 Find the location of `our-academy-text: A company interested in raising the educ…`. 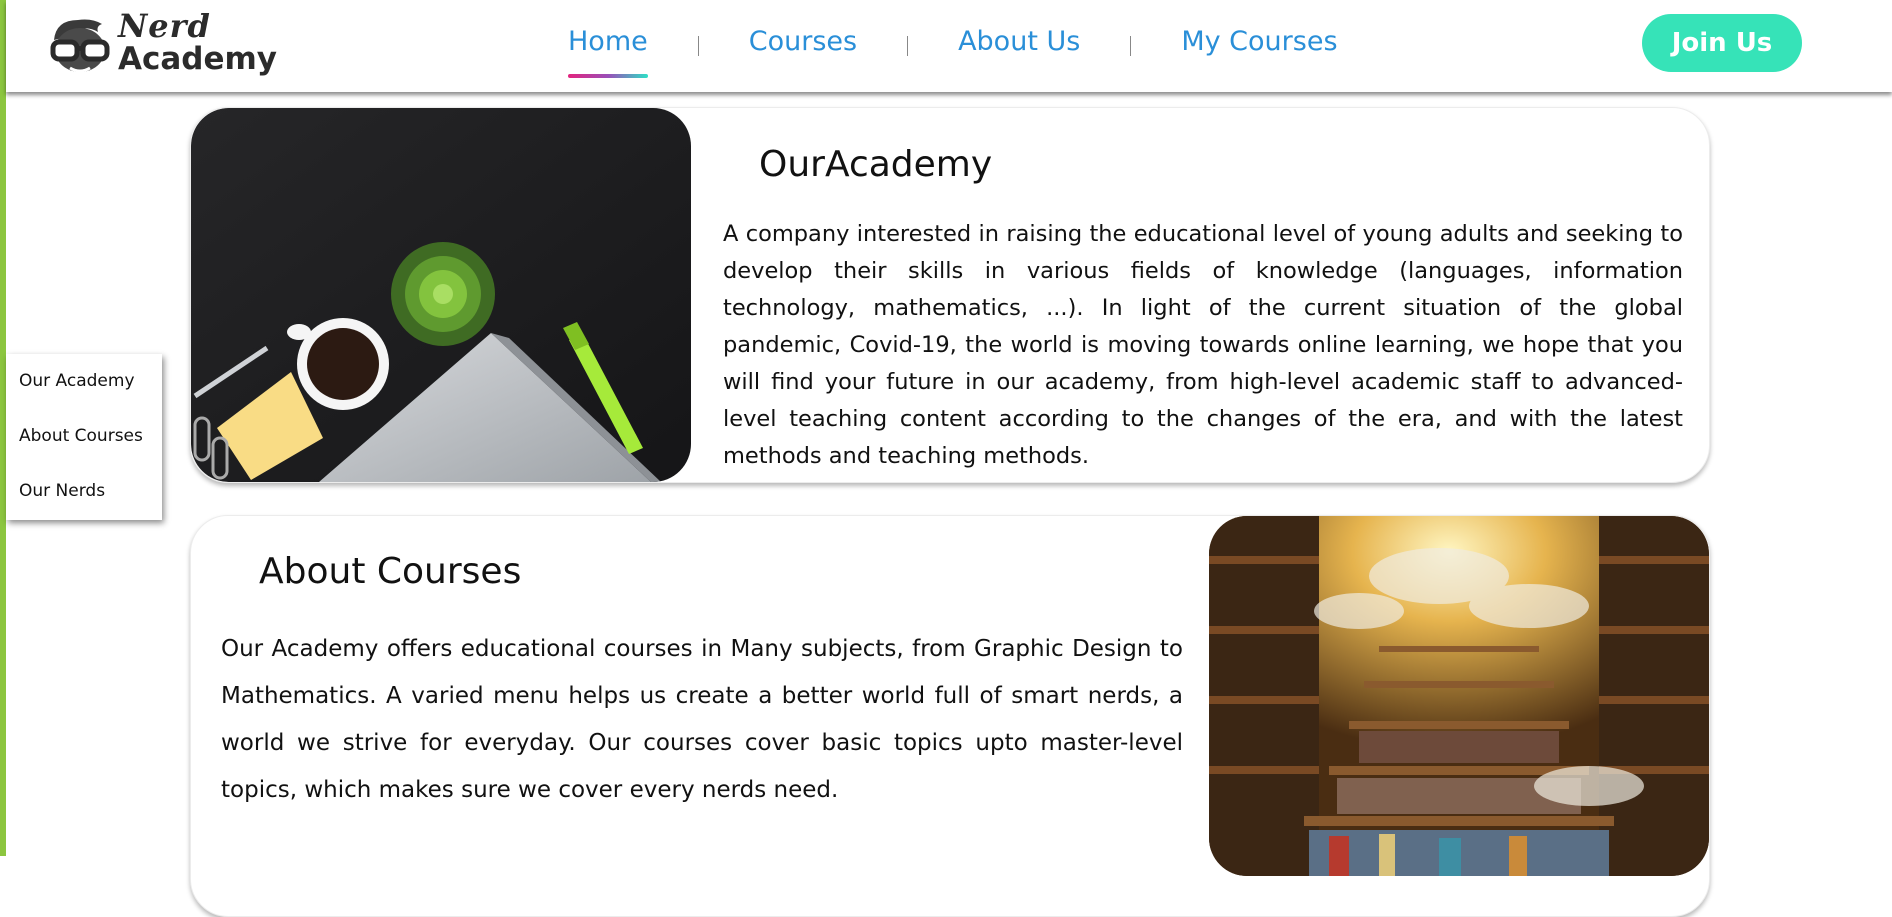

our-academy-text: A company interested in raising the educ… is located at coordinates (1203, 345).